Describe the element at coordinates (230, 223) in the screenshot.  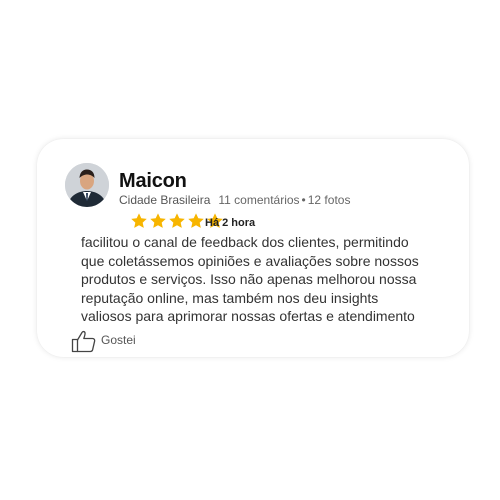
I see `review-time: Há 2 hora` at that location.